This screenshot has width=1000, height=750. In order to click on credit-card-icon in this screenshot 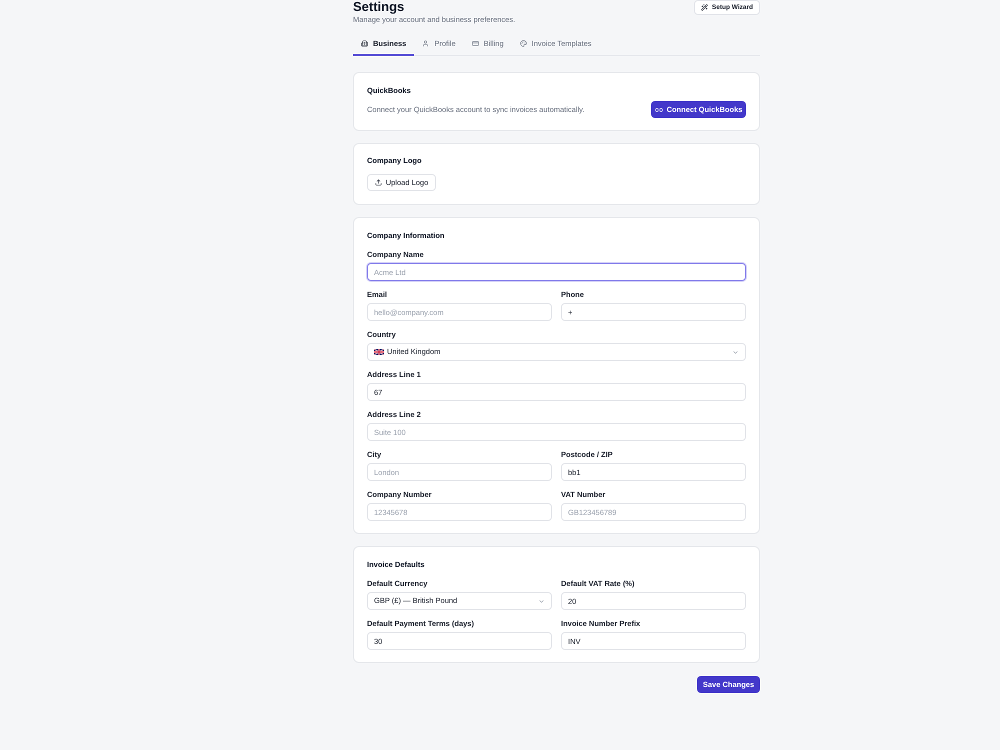, I will do `click(475, 43)`.